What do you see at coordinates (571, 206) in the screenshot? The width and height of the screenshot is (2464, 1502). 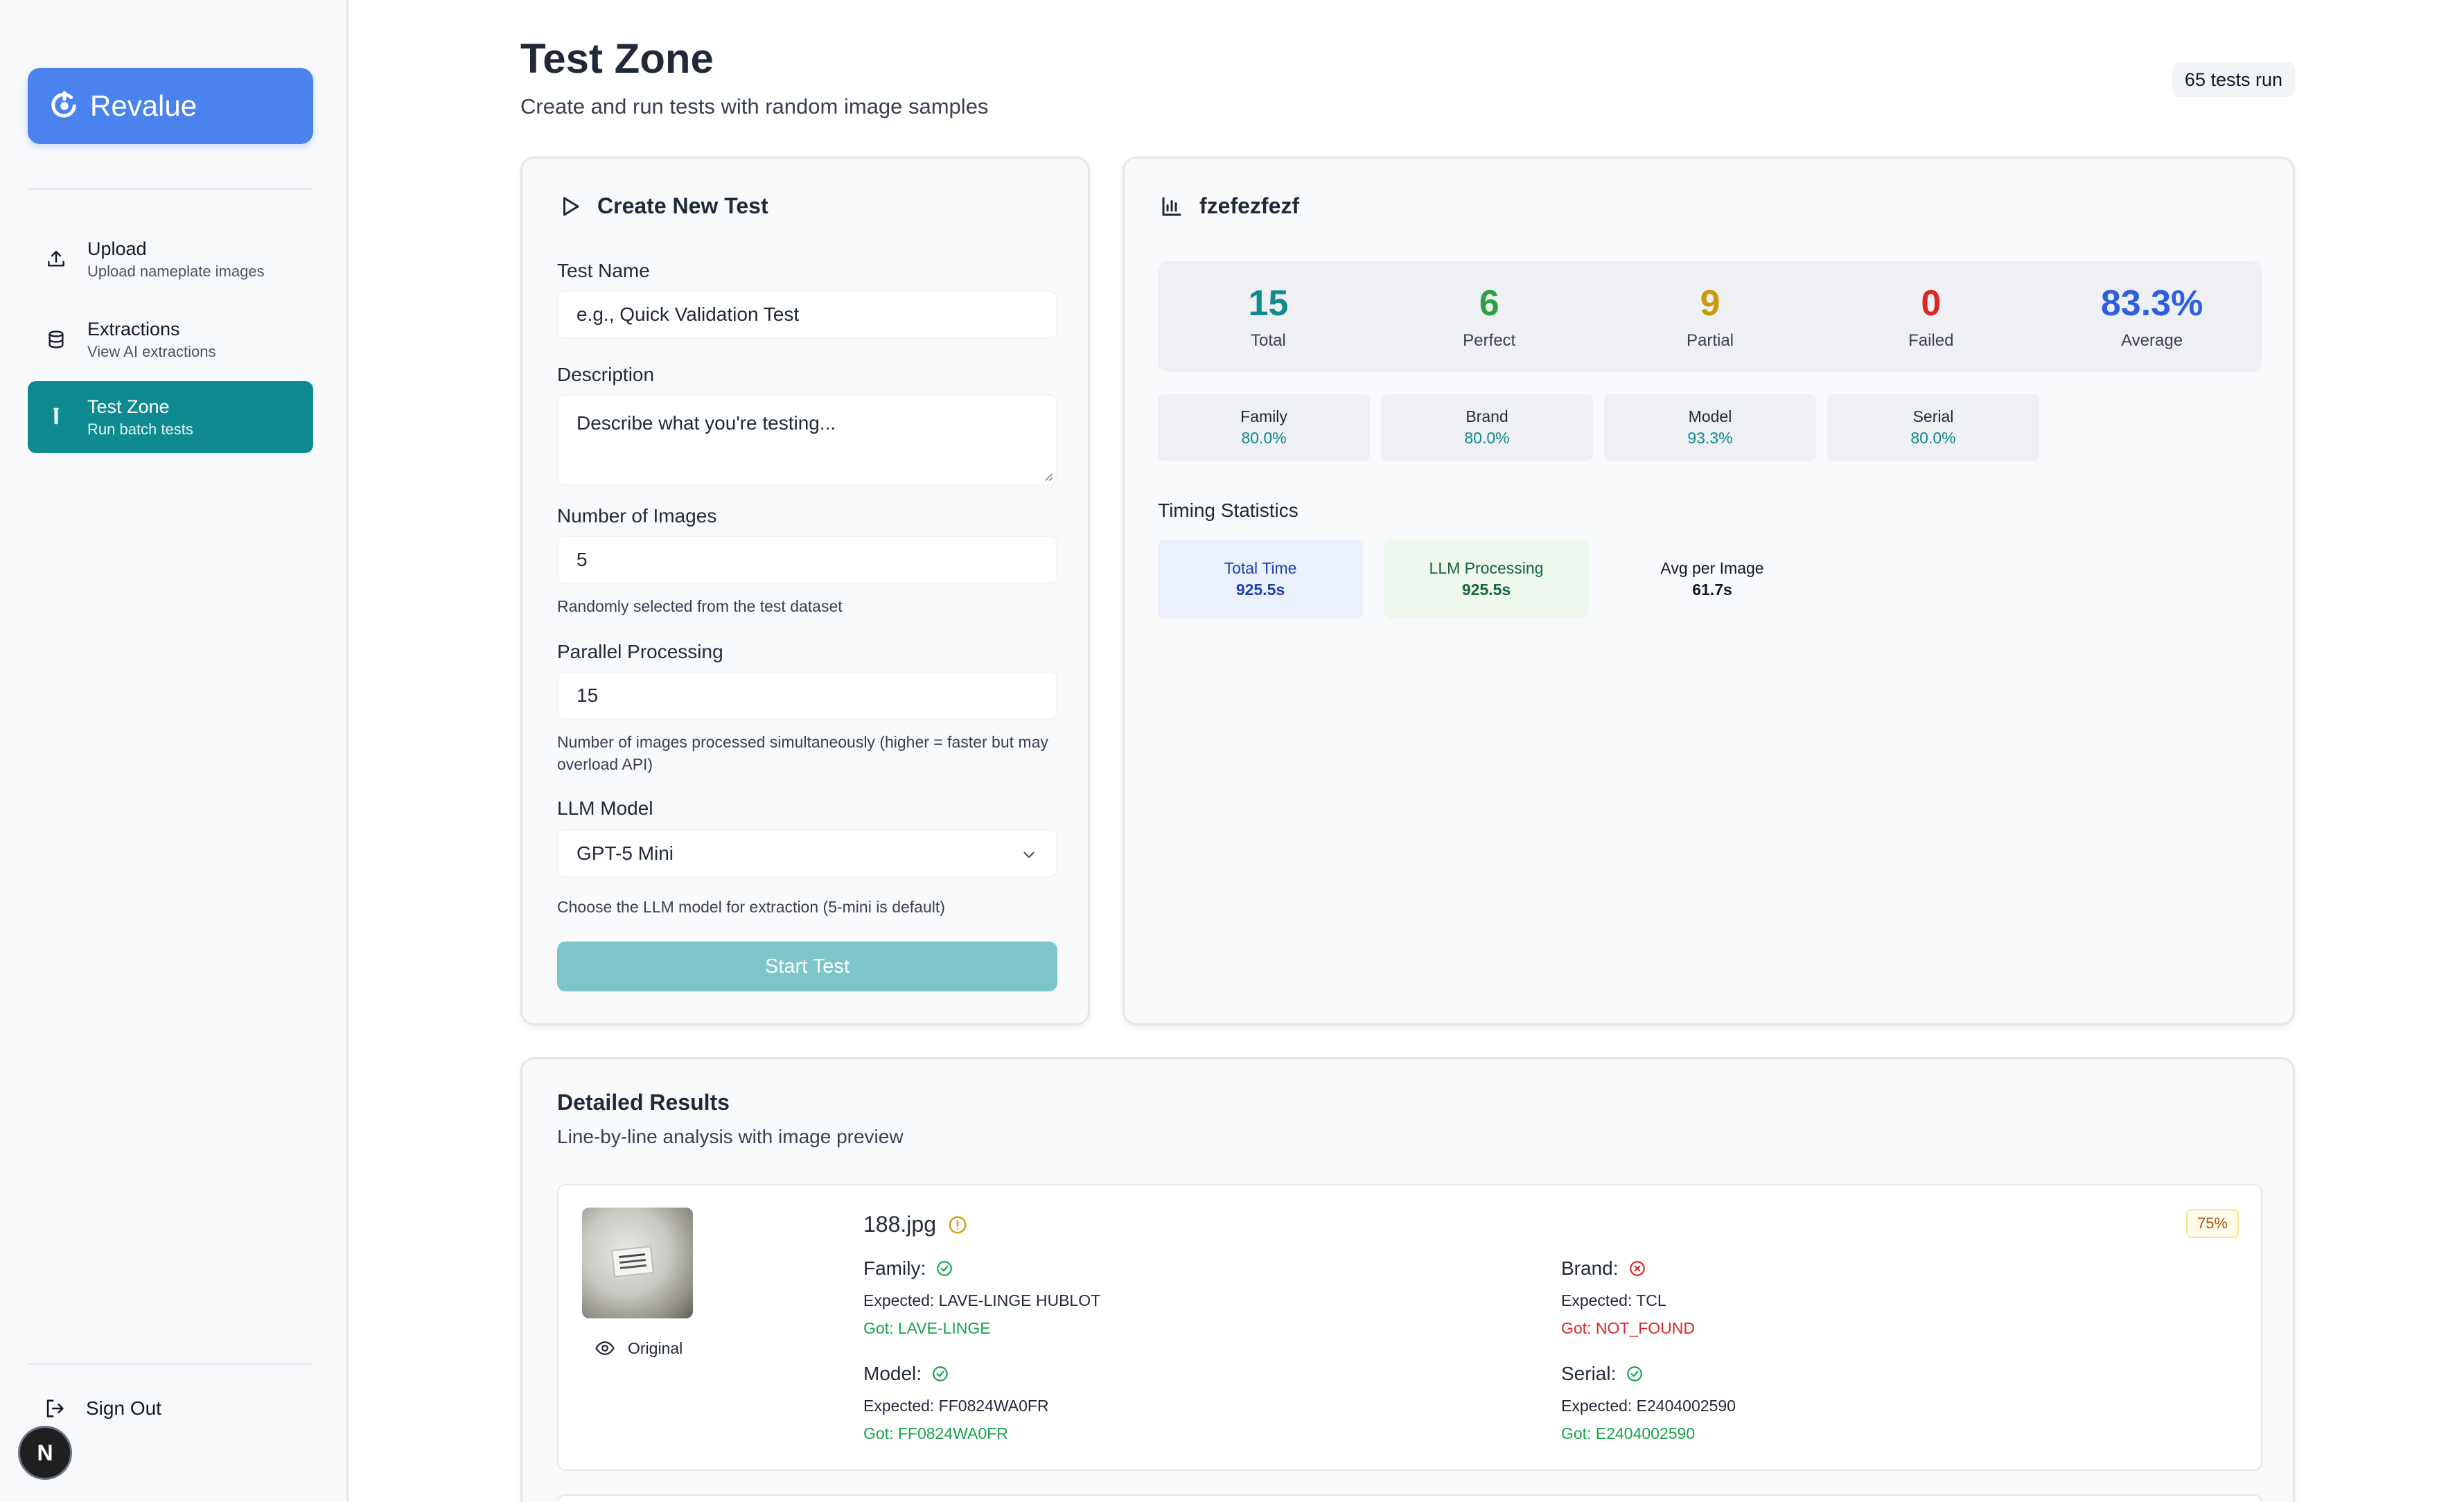 I see `play-icon` at bounding box center [571, 206].